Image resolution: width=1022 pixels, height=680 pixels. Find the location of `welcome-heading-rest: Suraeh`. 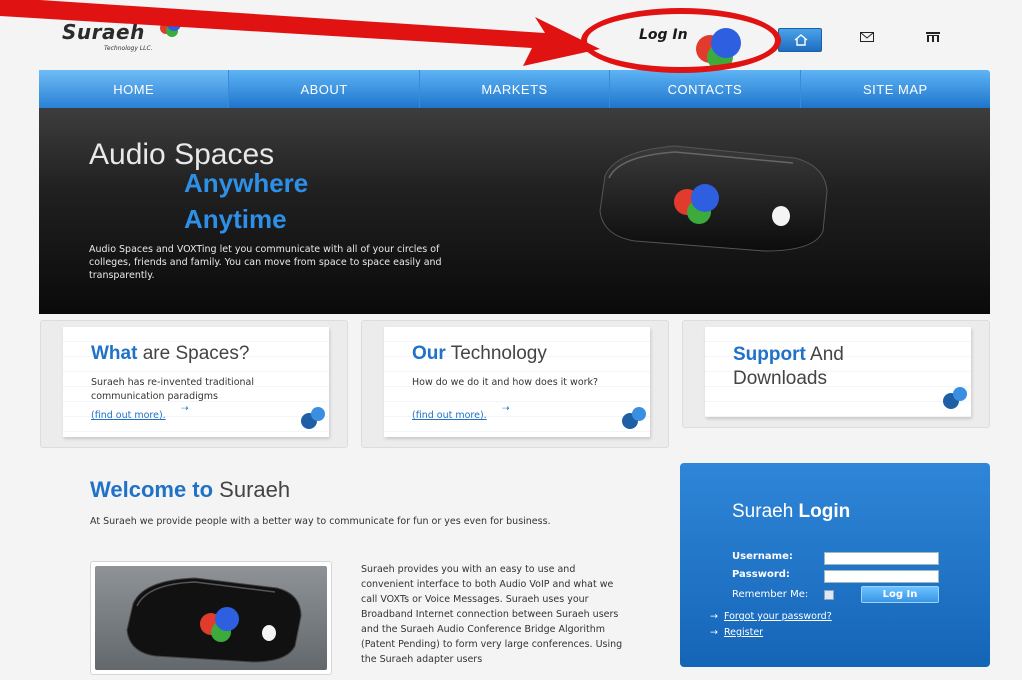

welcome-heading-rest: Suraeh is located at coordinates (252, 489).